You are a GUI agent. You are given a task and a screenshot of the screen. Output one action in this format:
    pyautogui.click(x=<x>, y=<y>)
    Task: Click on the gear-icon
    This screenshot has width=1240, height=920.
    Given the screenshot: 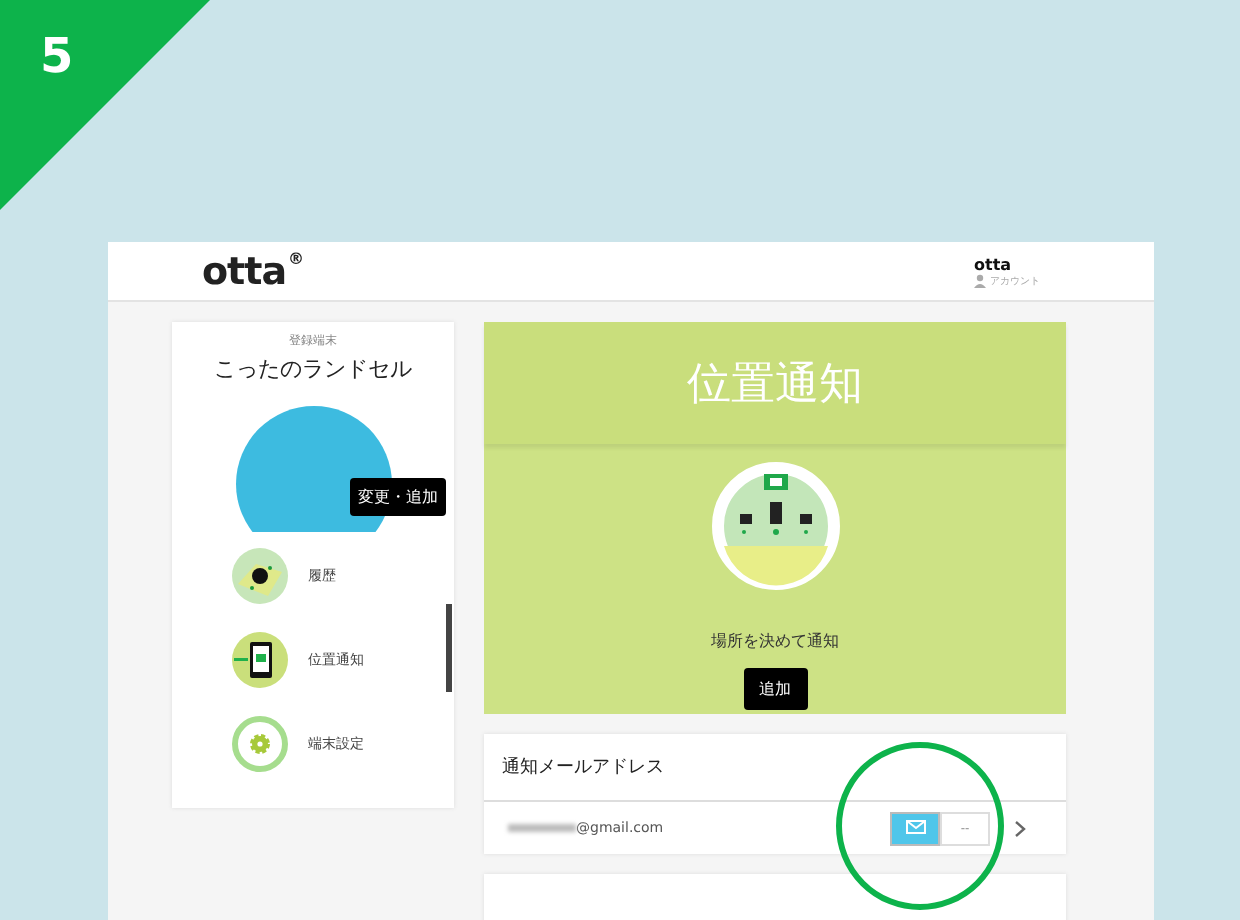 What is the action you would take?
    pyautogui.click(x=260, y=744)
    